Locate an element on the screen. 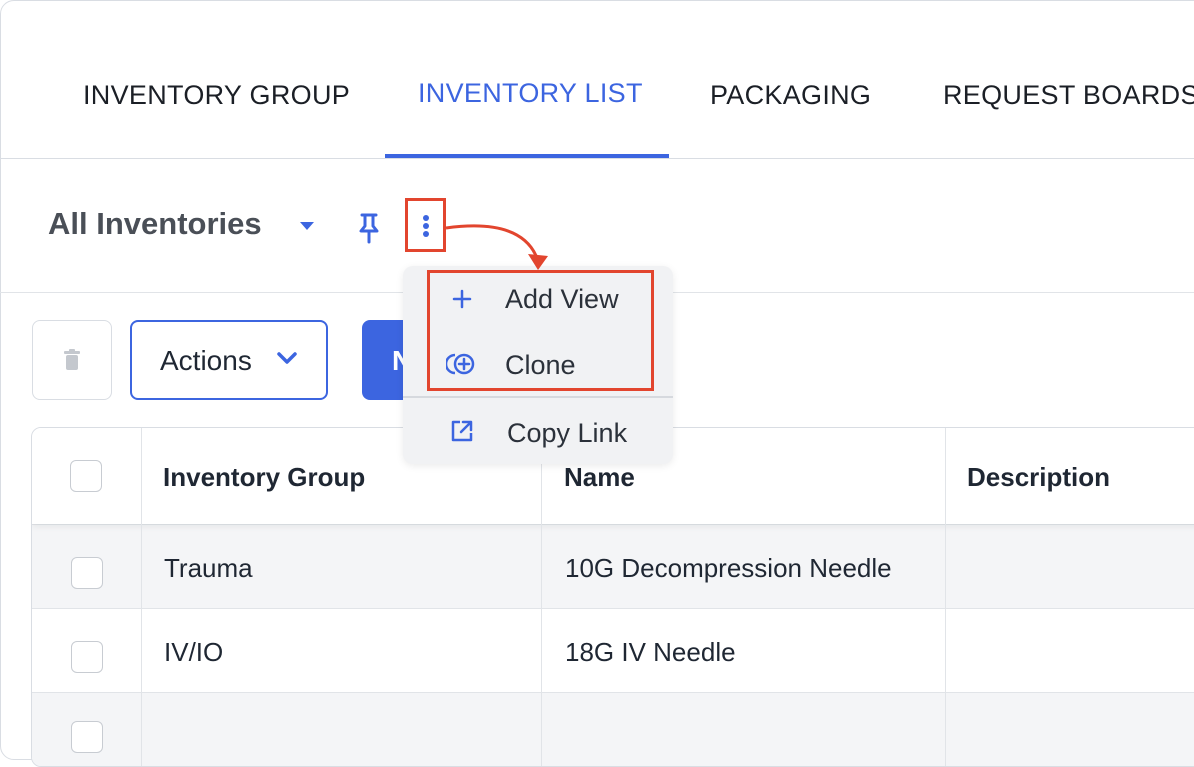 The image size is (1194, 767). tab-inventory-list: INVENTORY LIST is located at coordinates (530, 93).